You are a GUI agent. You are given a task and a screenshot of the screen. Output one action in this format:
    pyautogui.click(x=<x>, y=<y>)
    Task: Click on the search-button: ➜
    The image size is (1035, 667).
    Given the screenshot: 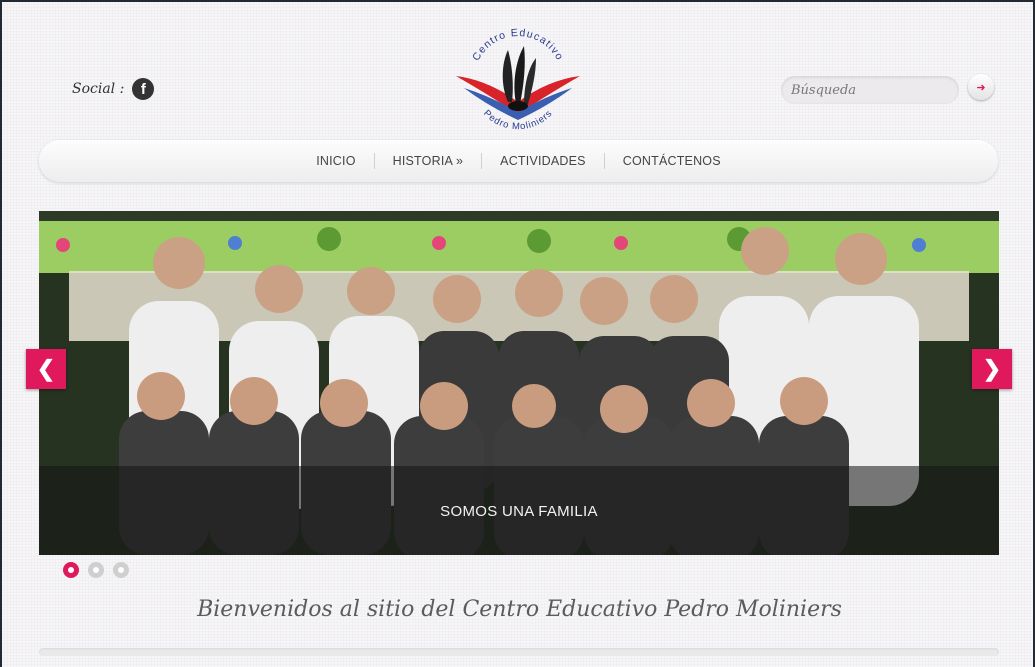 What is the action you would take?
    pyautogui.click(x=981, y=87)
    